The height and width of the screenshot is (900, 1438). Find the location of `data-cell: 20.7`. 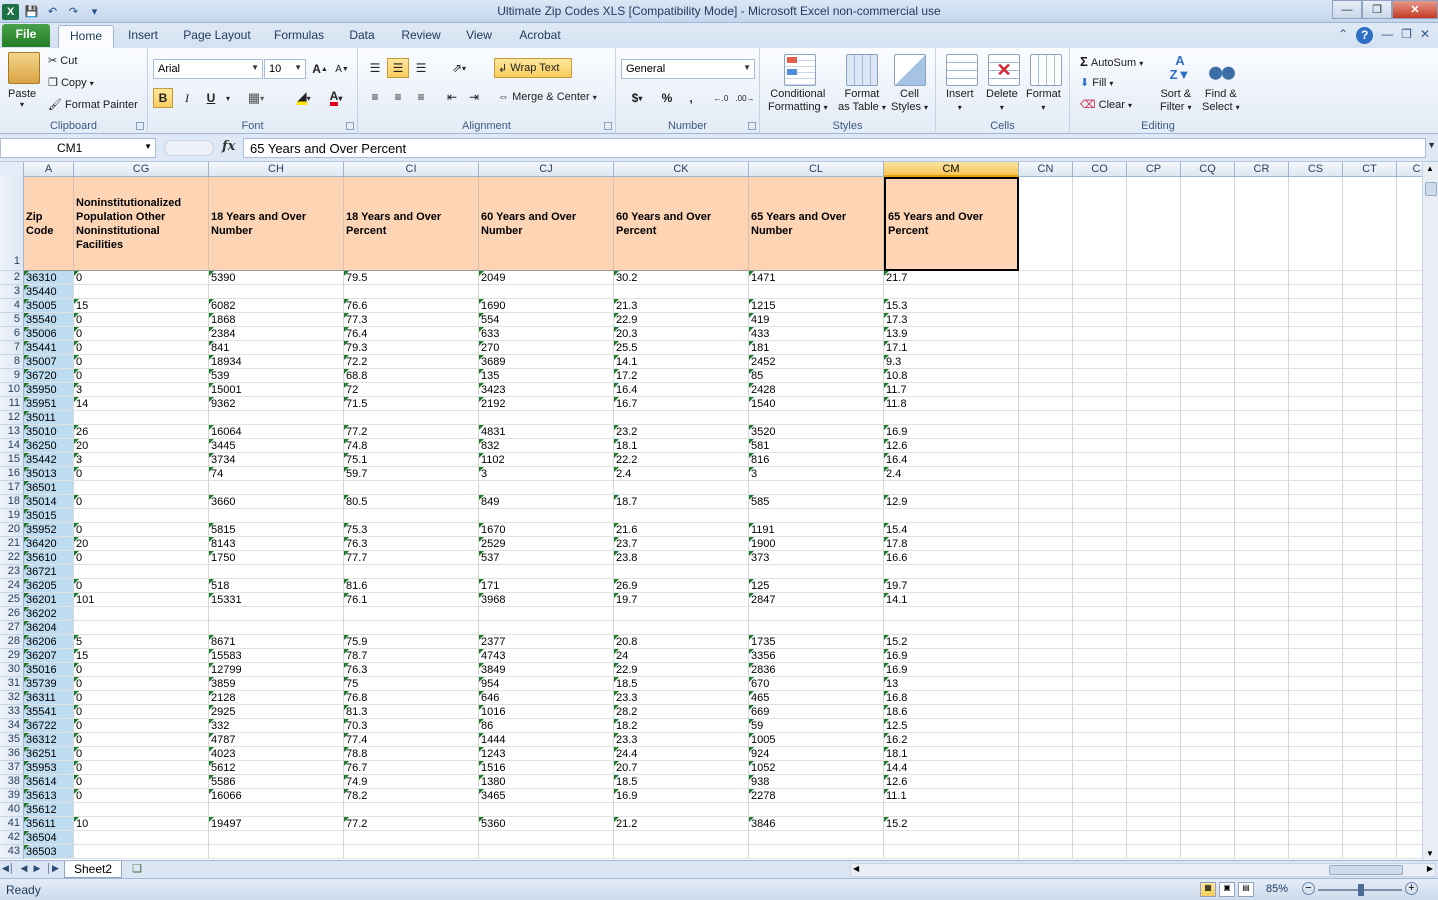

data-cell: 20.7 is located at coordinates (681, 768).